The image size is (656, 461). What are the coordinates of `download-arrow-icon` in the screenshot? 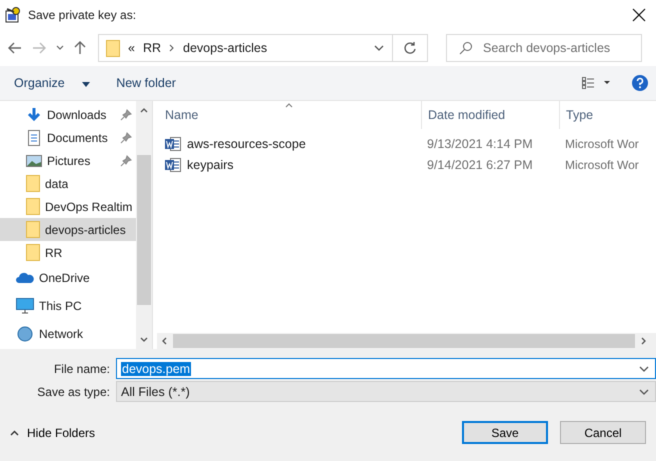 It's located at (34, 114).